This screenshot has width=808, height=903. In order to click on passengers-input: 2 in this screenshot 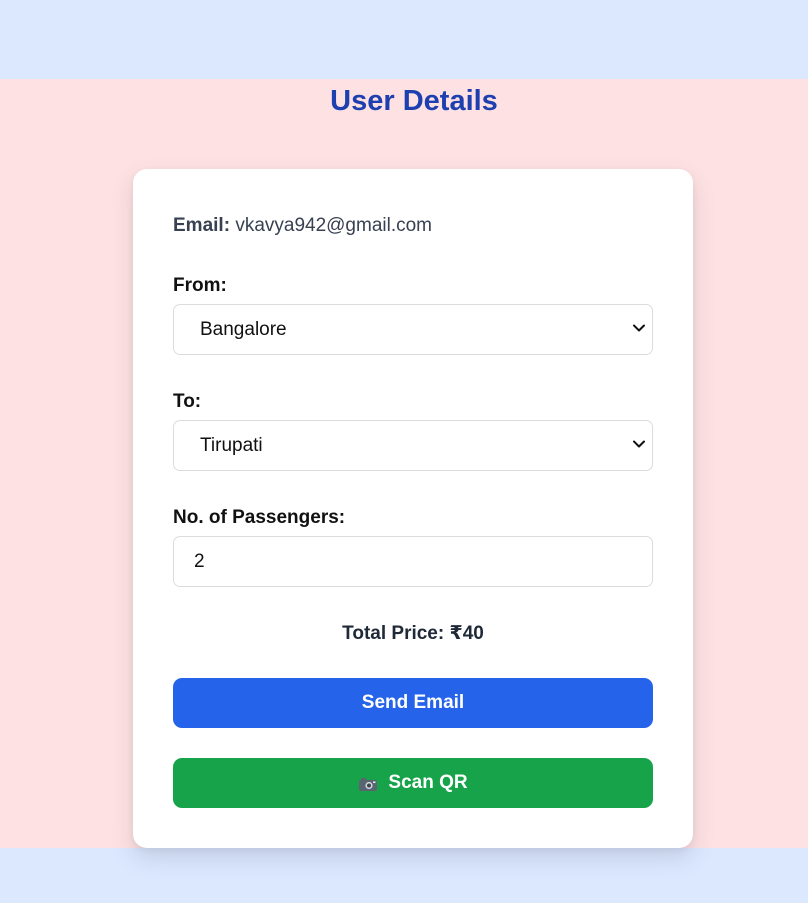, I will do `click(413, 561)`.